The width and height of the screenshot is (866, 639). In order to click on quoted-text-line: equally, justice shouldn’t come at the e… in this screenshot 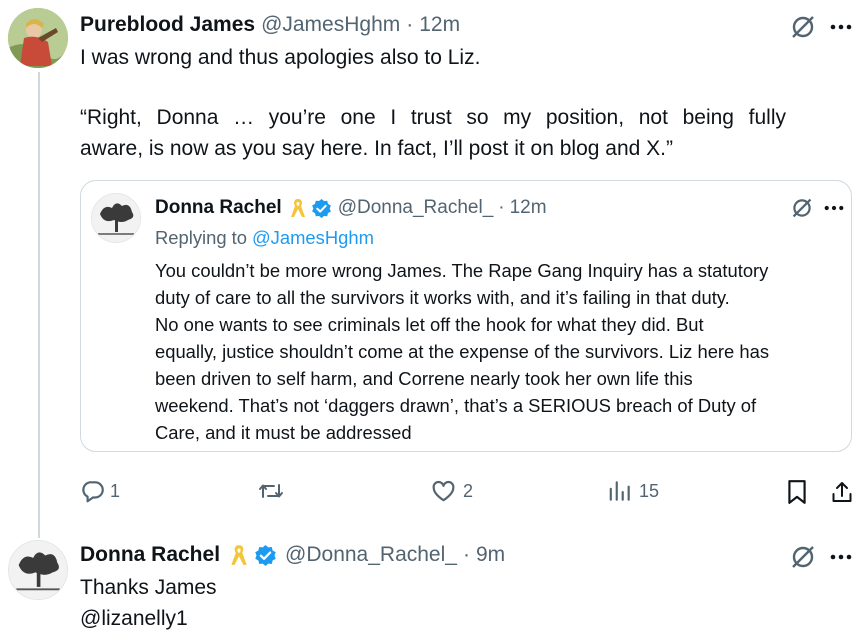, I will do `click(462, 351)`.